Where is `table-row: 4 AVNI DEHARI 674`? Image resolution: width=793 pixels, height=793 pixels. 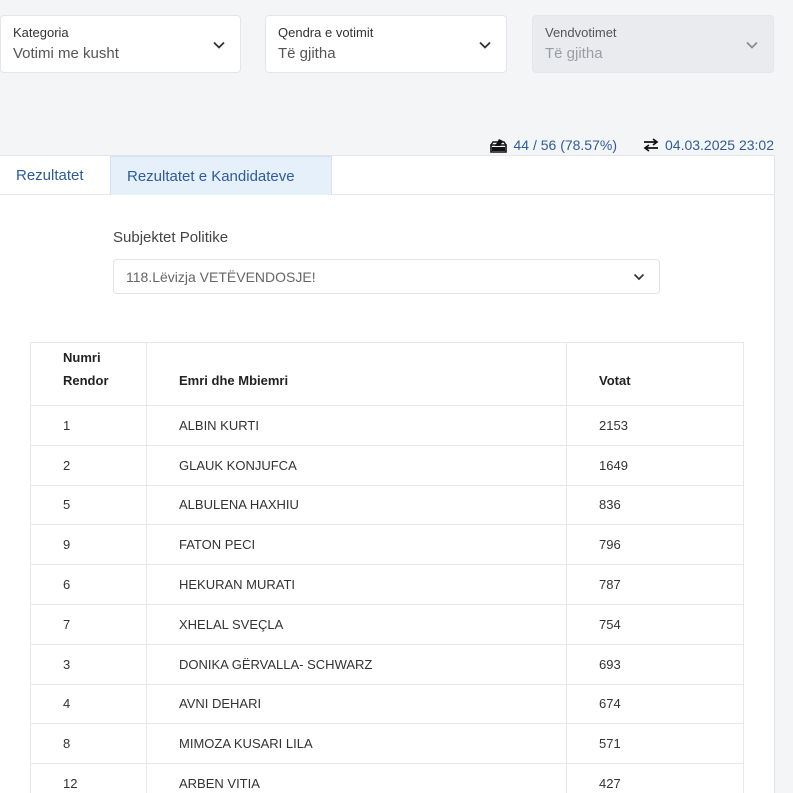 table-row: 4 AVNI DEHARI 674 is located at coordinates (387, 704).